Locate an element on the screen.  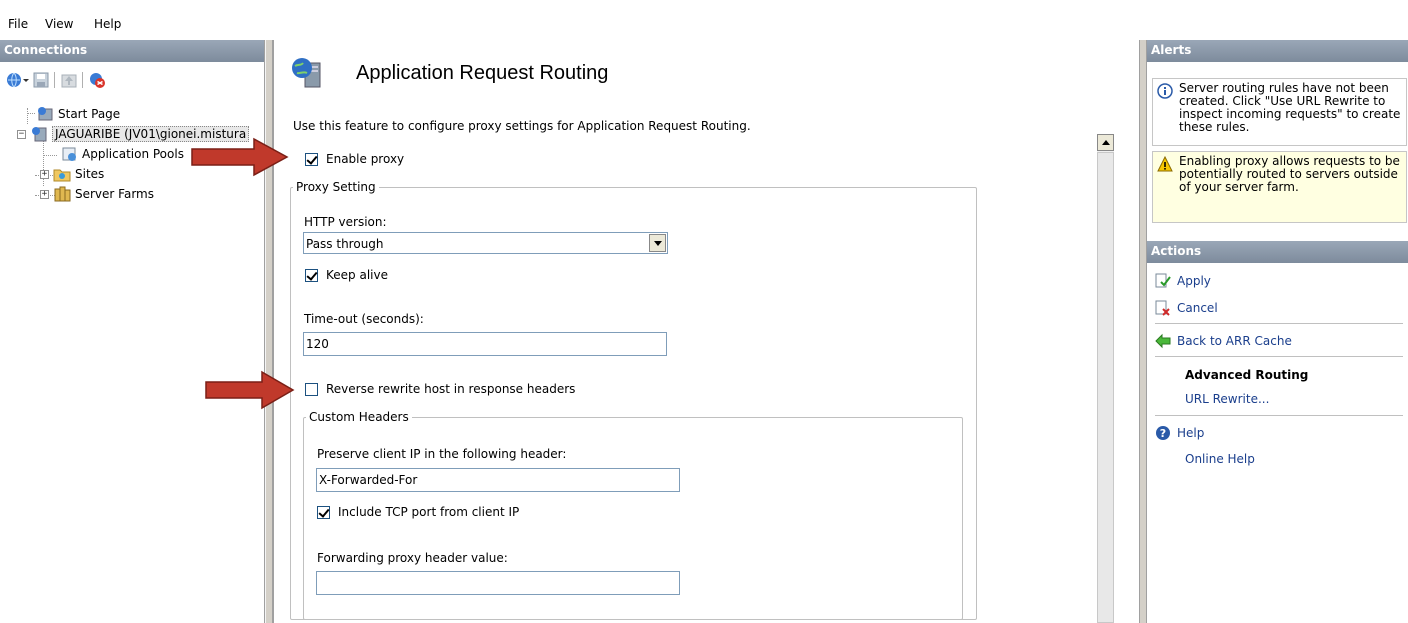
arr-feature-icon is located at coordinates (306, 73).